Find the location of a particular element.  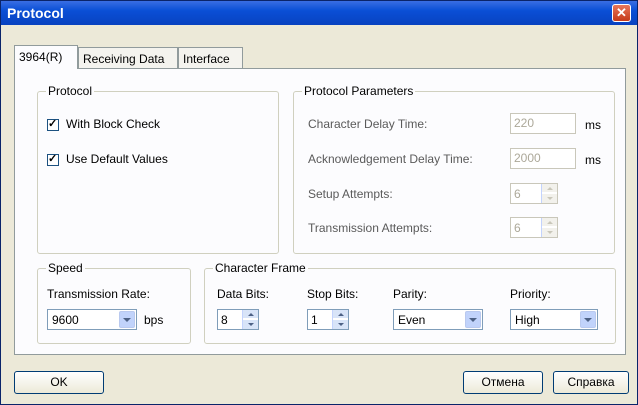

with-block-check-checkbox is located at coordinates (53, 124).